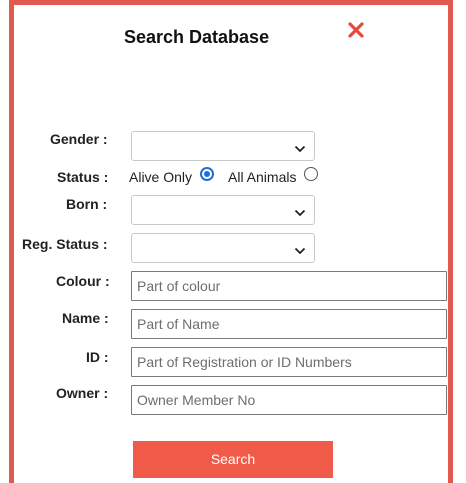  Describe the element at coordinates (223, 210) in the screenshot. I see `born-select` at that location.